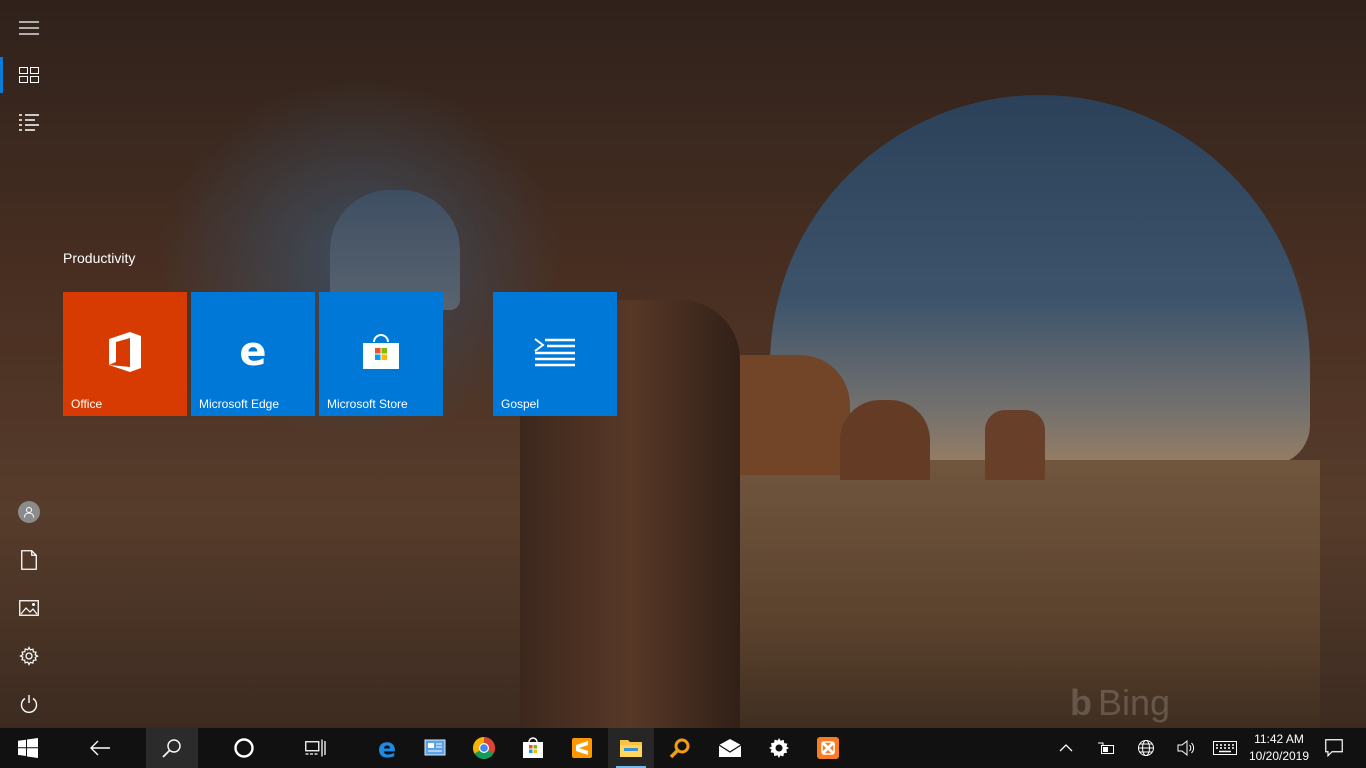 The image size is (1366, 768). I want to click on task-view-button, so click(316, 748).